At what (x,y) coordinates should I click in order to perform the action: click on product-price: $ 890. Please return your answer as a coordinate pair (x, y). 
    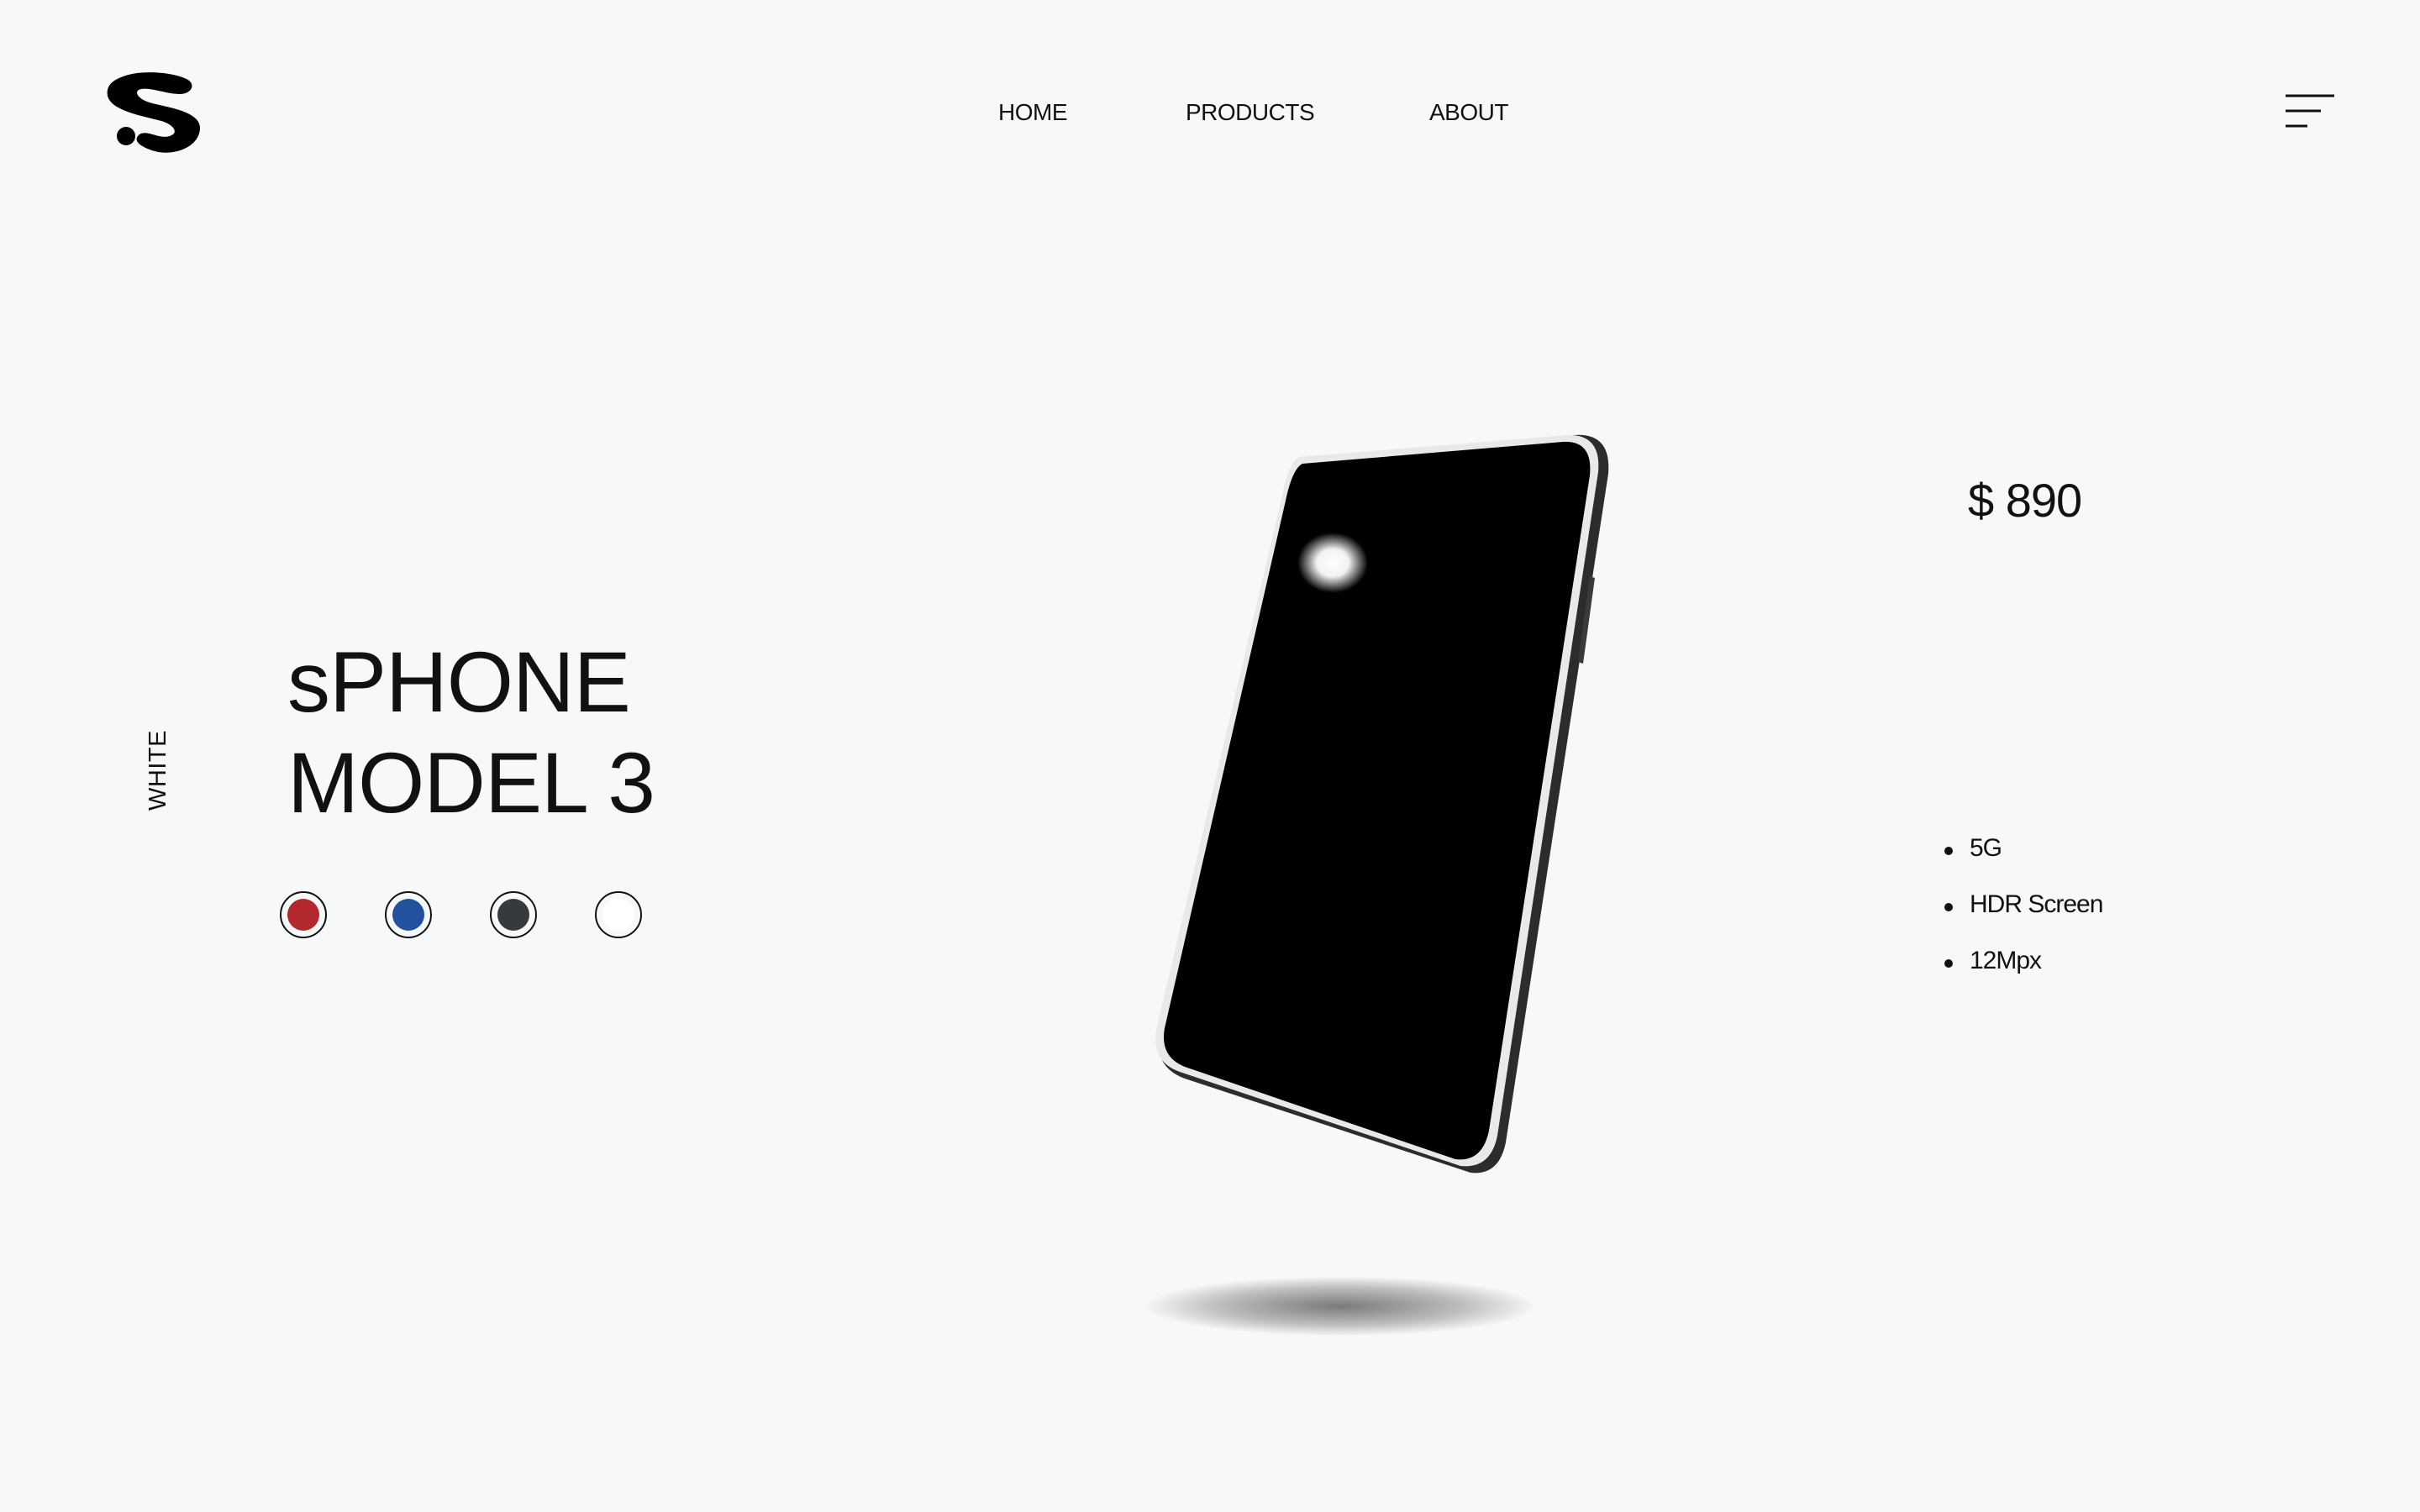
    Looking at the image, I should click on (2025, 500).